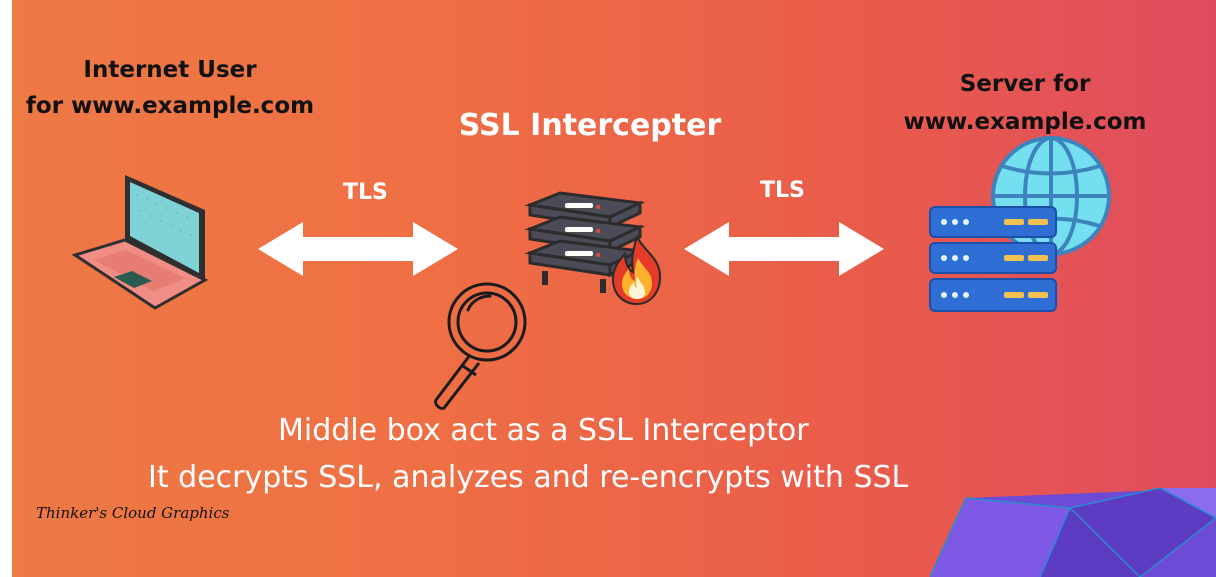 This screenshot has height=577, width=1216. Describe the element at coordinates (590, 125) in the screenshot. I see `interceptor-label: SSL Intercepter` at that location.